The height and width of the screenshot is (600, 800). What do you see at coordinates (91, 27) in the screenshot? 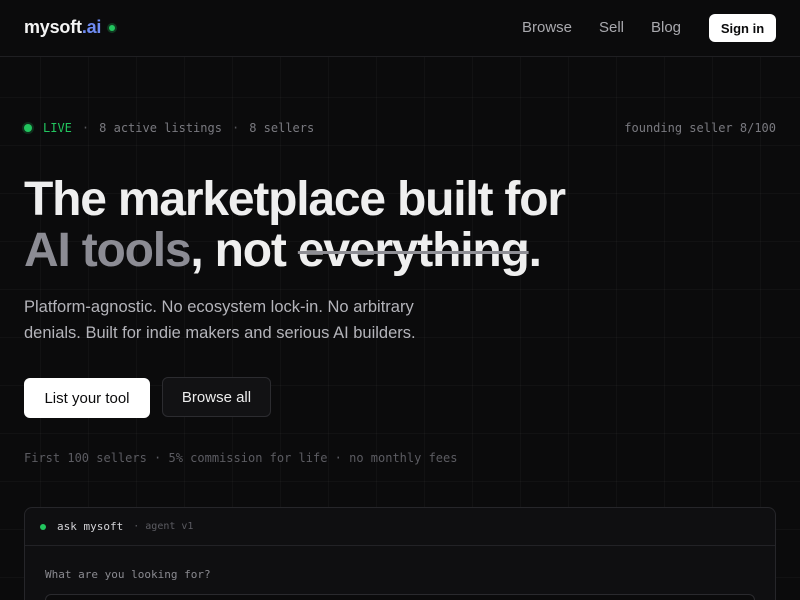
I see `logo-accent-text: .ai` at bounding box center [91, 27].